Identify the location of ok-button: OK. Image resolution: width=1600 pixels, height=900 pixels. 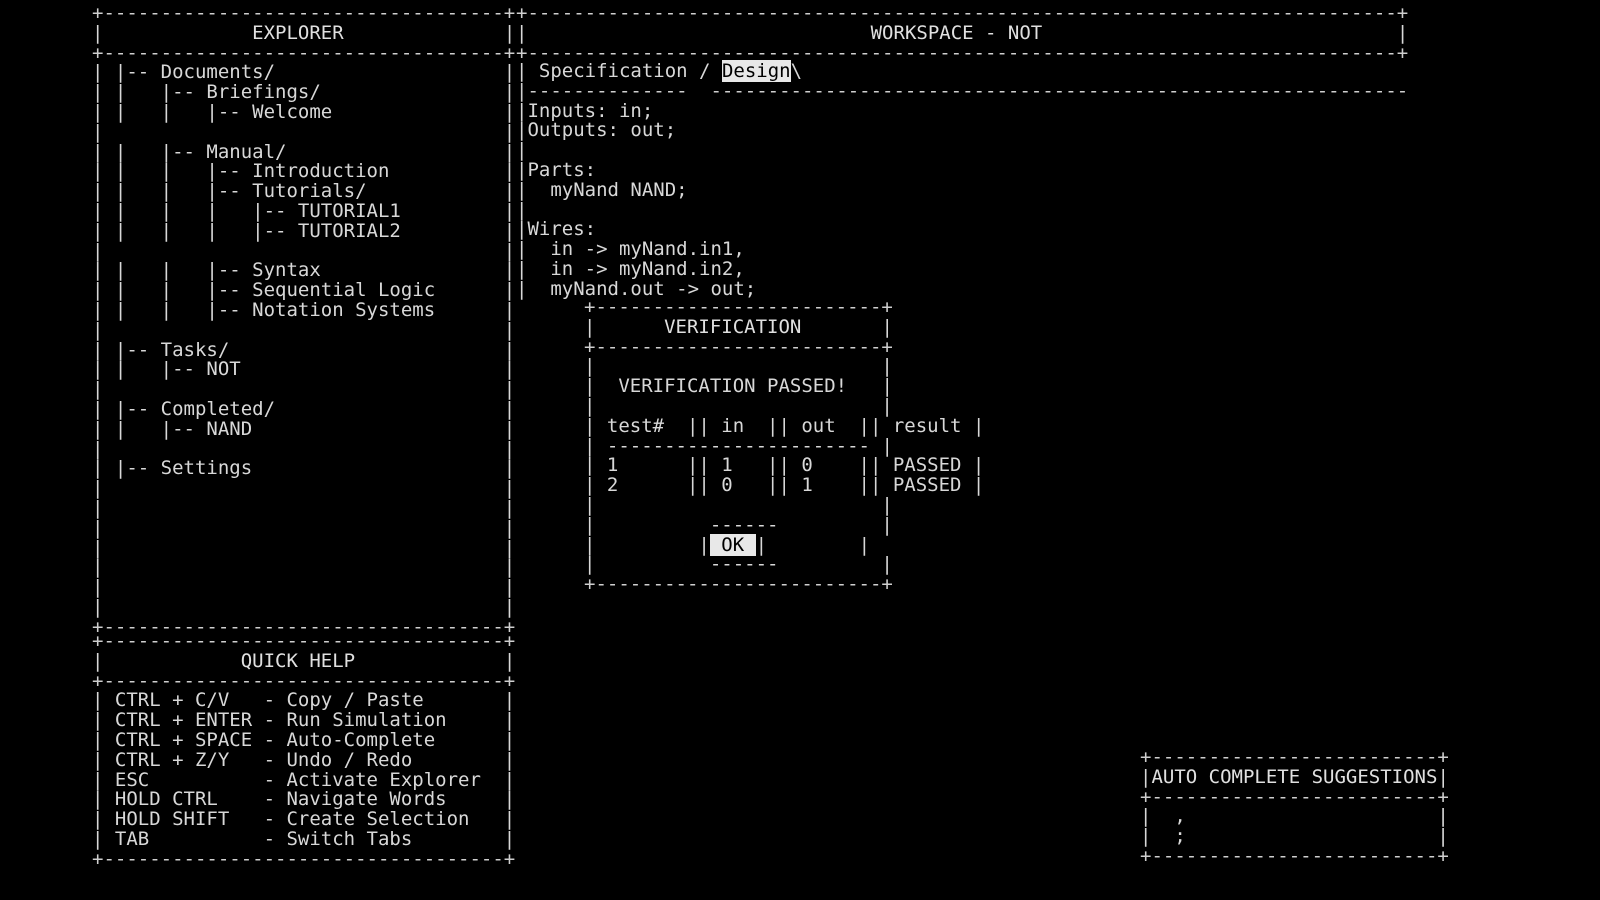
(732, 544).